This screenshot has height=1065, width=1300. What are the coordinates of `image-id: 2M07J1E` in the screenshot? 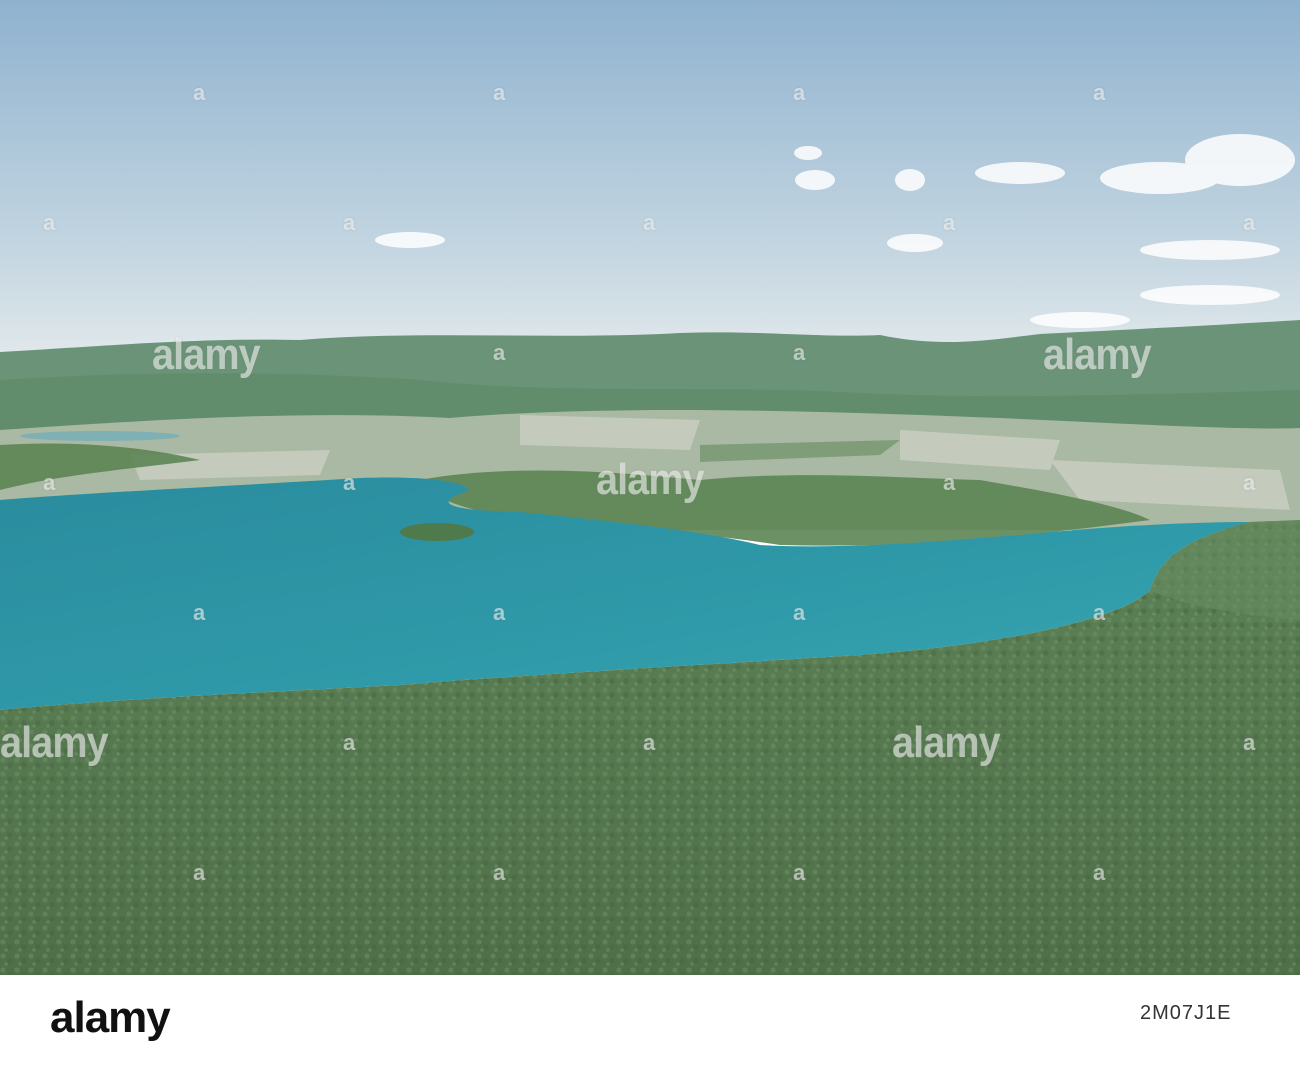 It's located at (1186, 1013).